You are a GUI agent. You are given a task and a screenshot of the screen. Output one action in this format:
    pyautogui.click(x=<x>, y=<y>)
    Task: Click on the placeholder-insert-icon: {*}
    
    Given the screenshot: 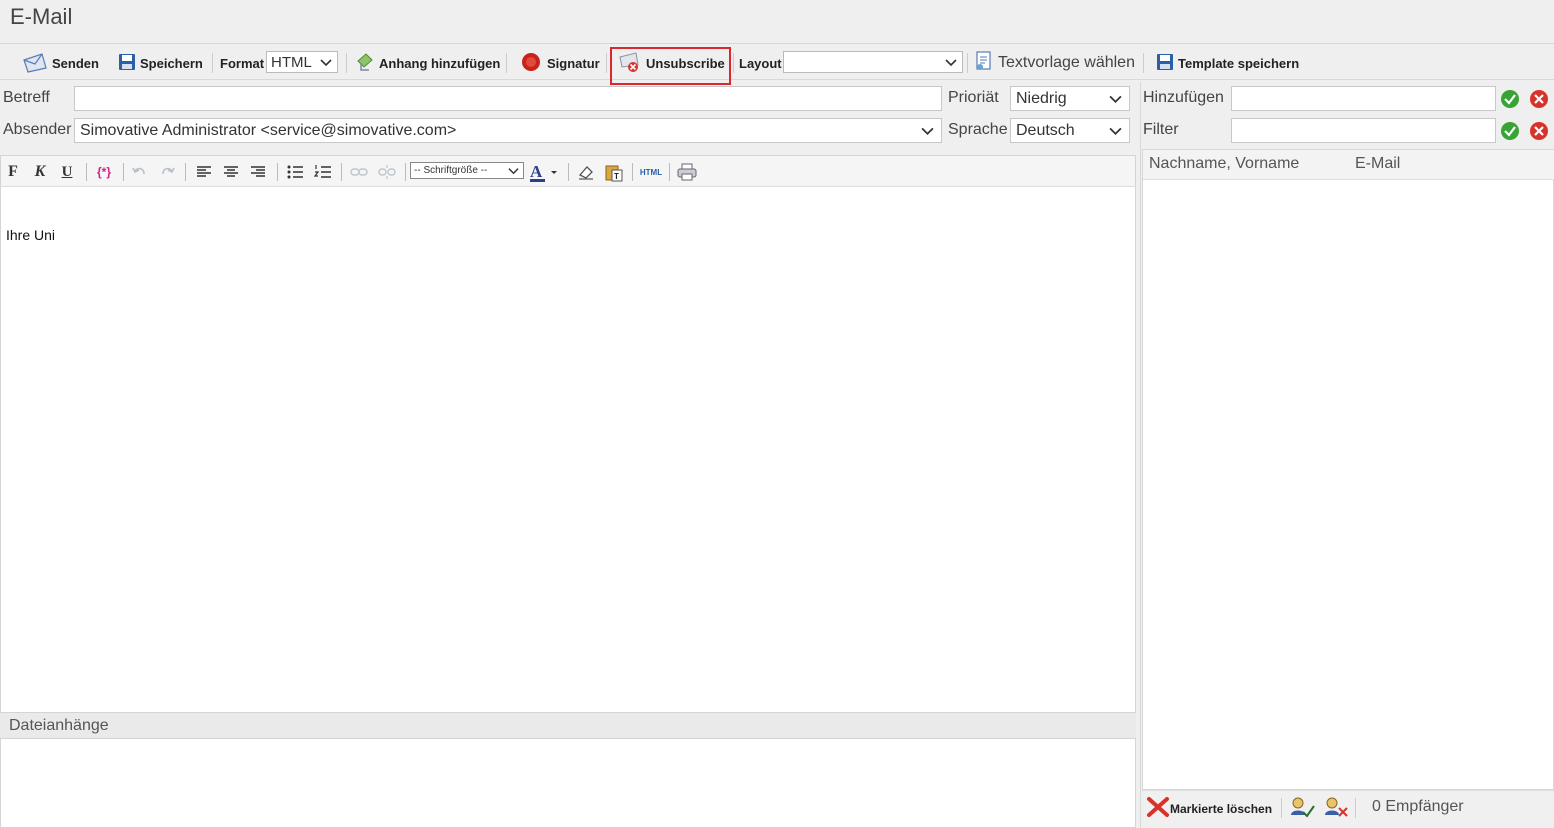 What is the action you would take?
    pyautogui.click(x=104, y=172)
    